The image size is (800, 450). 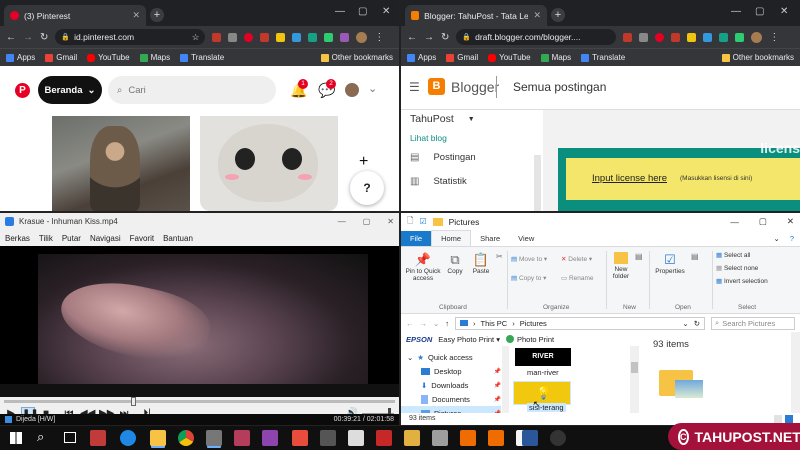 What do you see at coordinates (451, 385) in the screenshot?
I see `nav-downloads: ⬇ Downloads 📌` at bounding box center [451, 385].